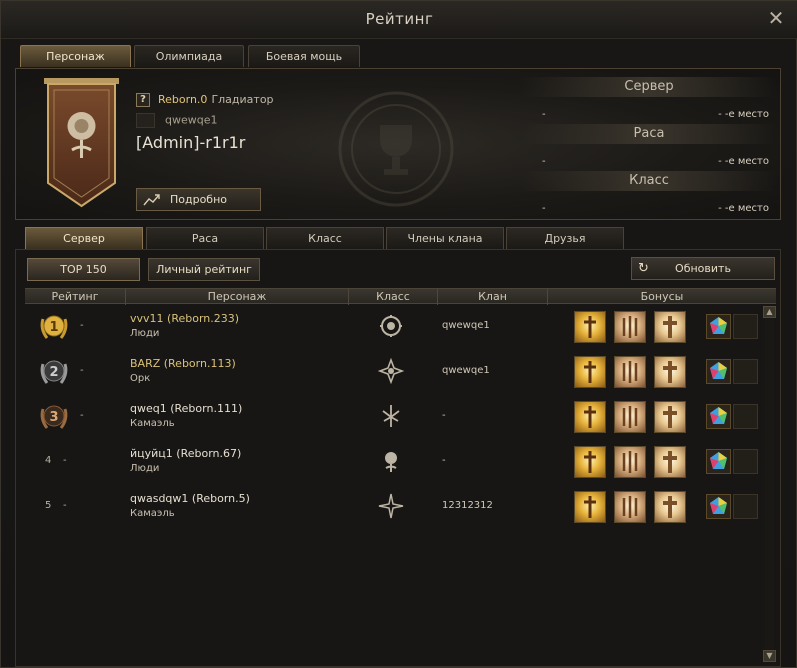 Image resolution: width=797 pixels, height=668 pixels. I want to click on gold-medal-icon: 1, so click(54, 327).